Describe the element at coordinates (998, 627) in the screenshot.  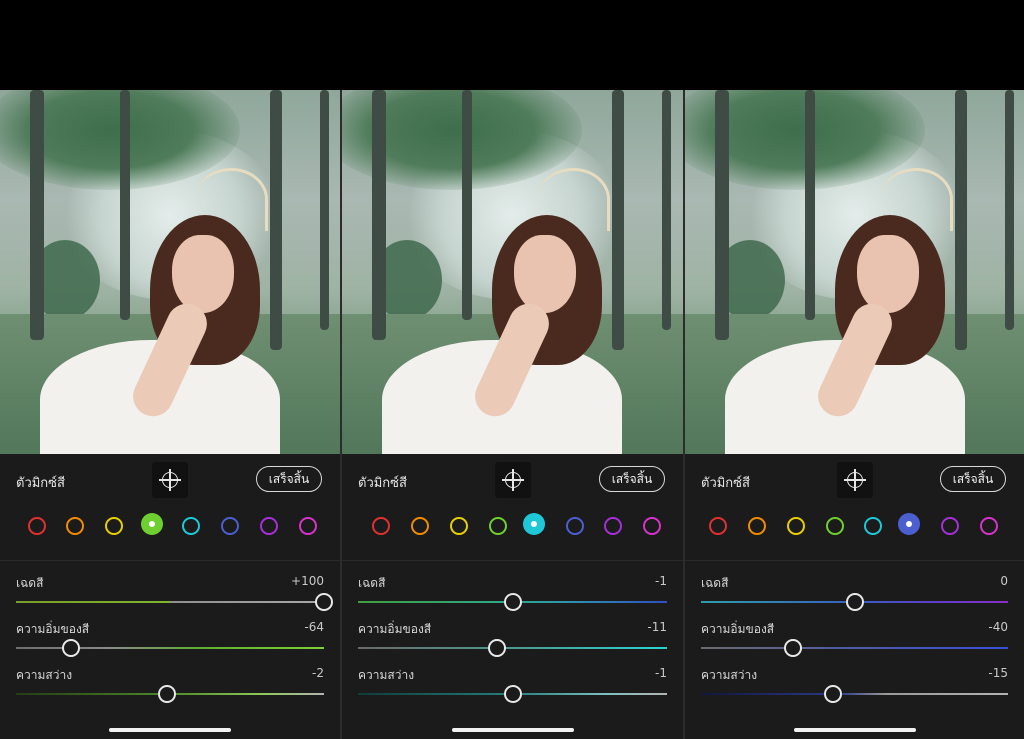
I see `slider-value: -40` at that location.